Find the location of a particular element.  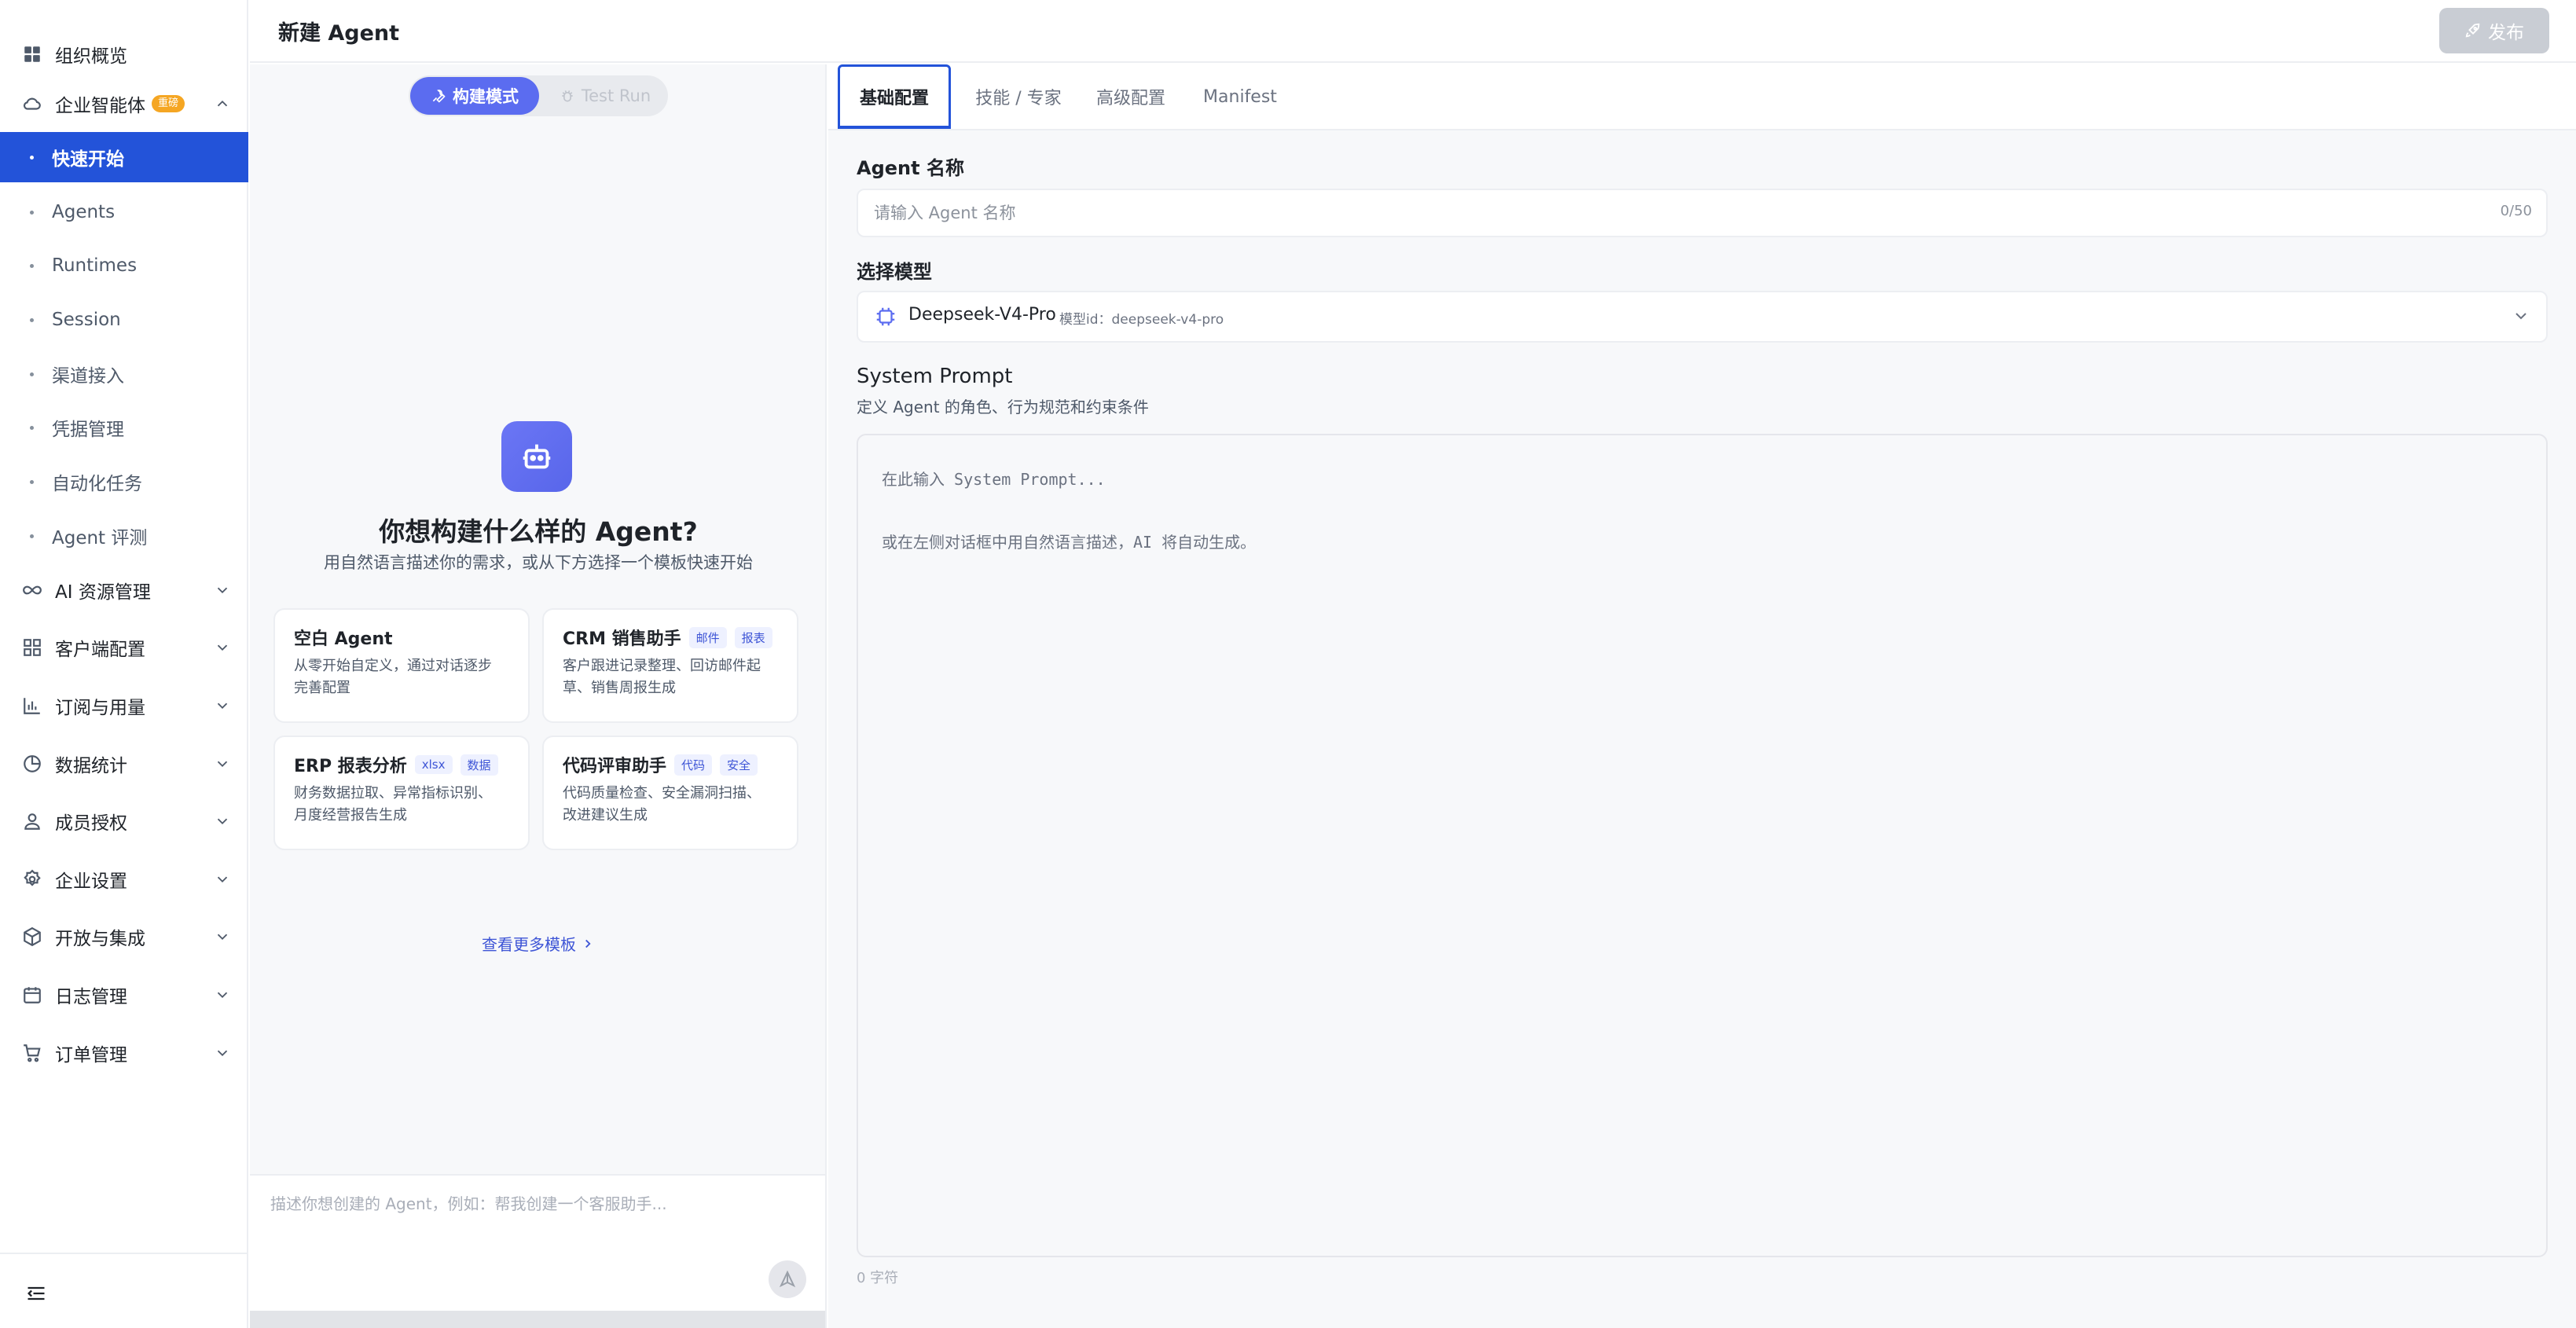

sidebar-group-label: 开放与集成 is located at coordinates (100, 939).